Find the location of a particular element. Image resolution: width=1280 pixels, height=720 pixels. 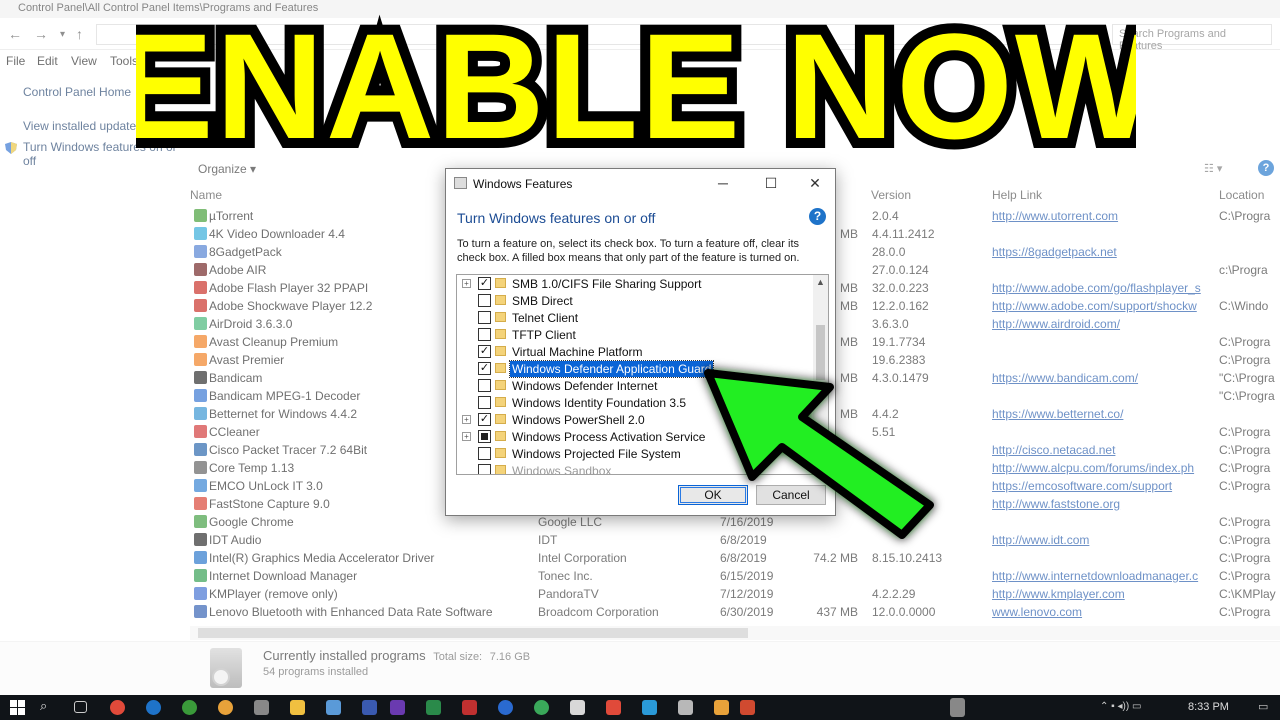

program-help-link: http://www.airdroid.com/ is located at coordinates (1100, 324).